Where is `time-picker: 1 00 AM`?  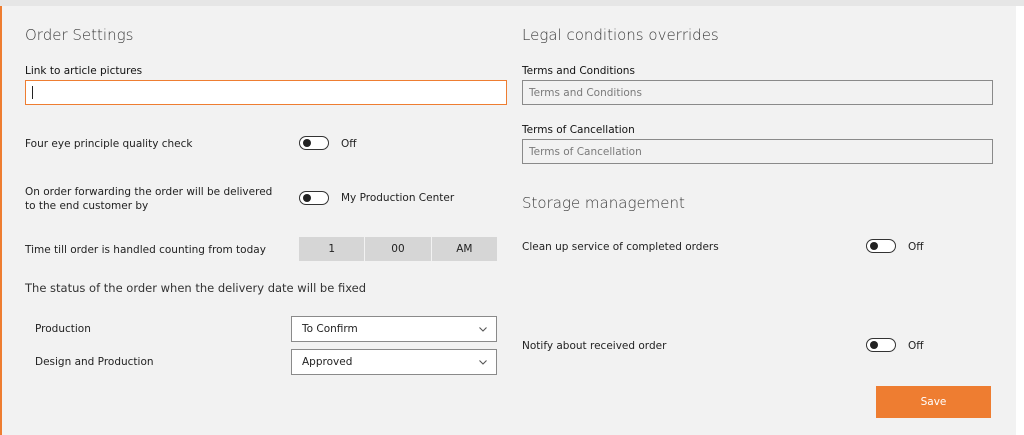
time-picker: 1 00 AM is located at coordinates (398, 249).